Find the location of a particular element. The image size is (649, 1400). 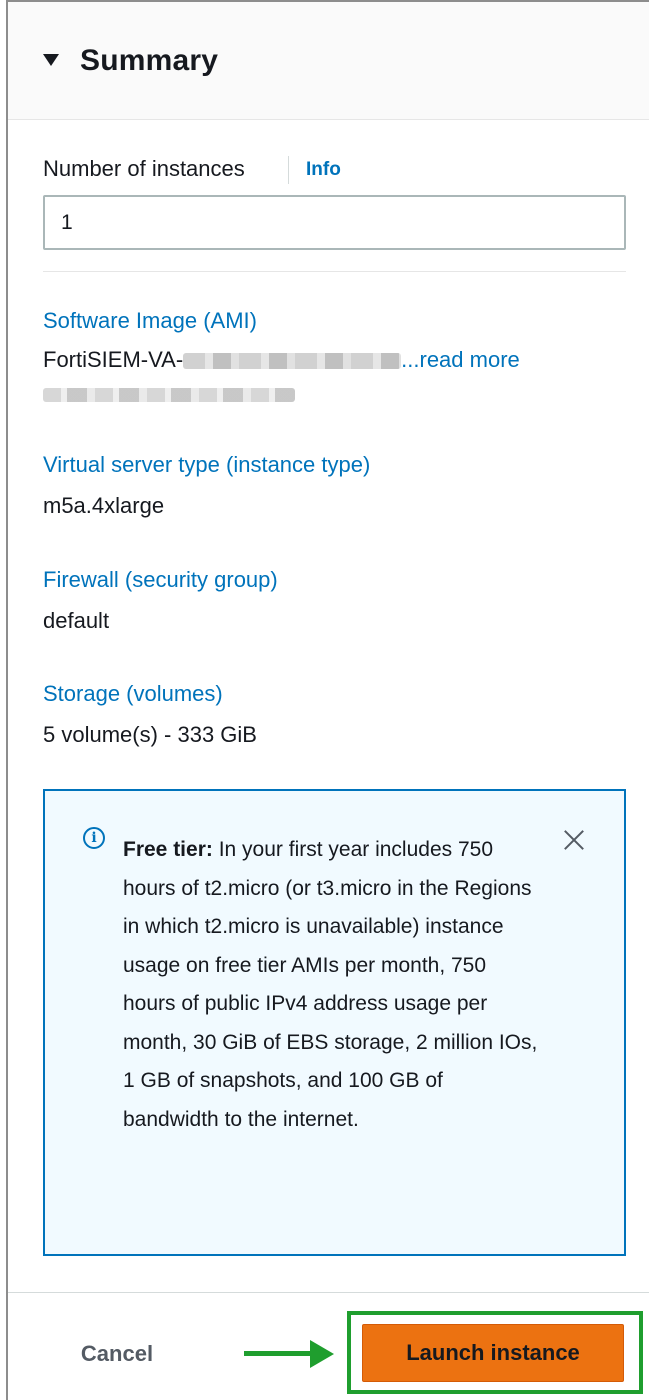

instances-input is located at coordinates (334, 222).